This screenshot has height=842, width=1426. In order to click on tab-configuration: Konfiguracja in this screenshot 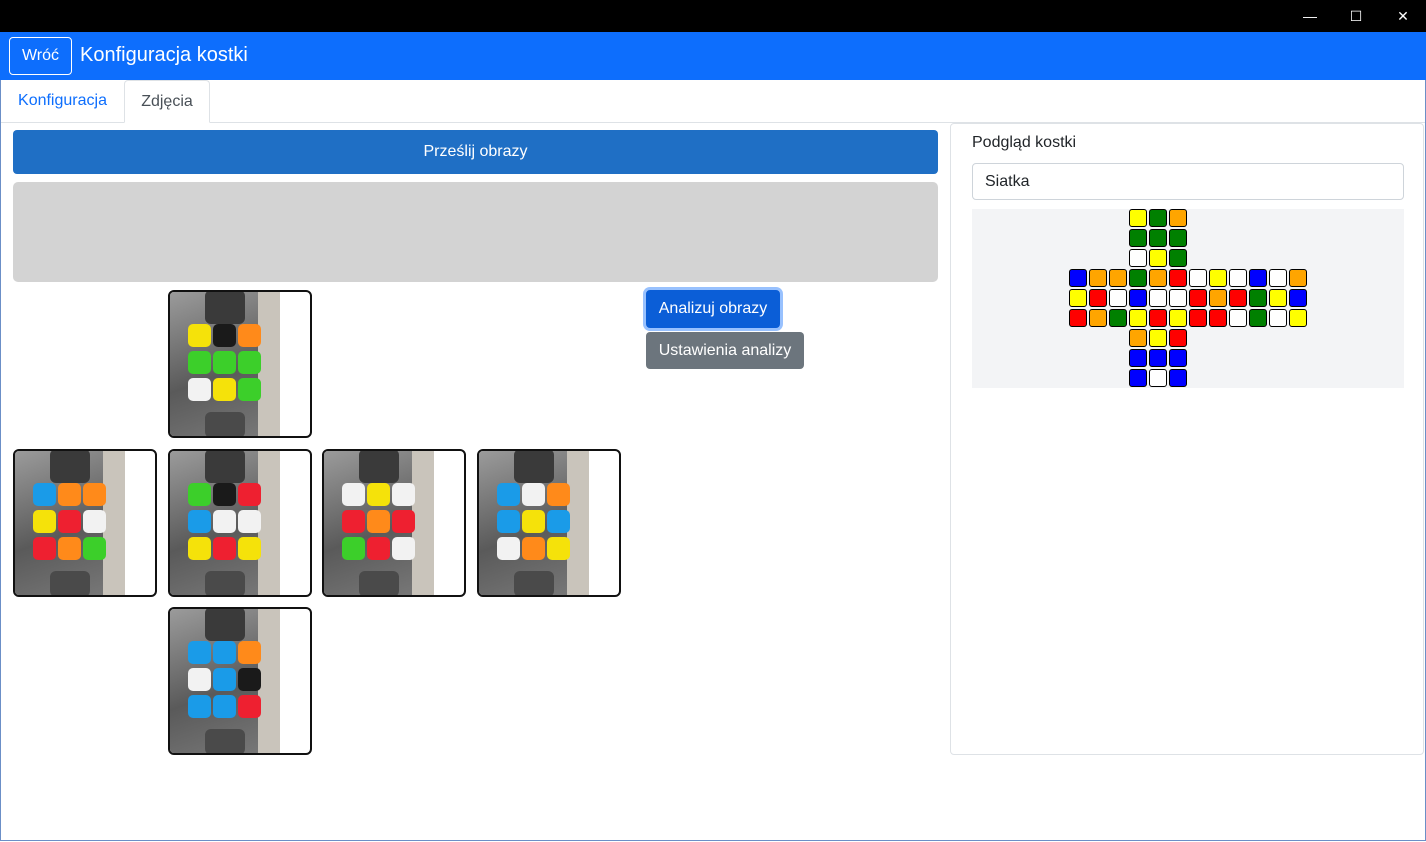, I will do `click(62, 101)`.